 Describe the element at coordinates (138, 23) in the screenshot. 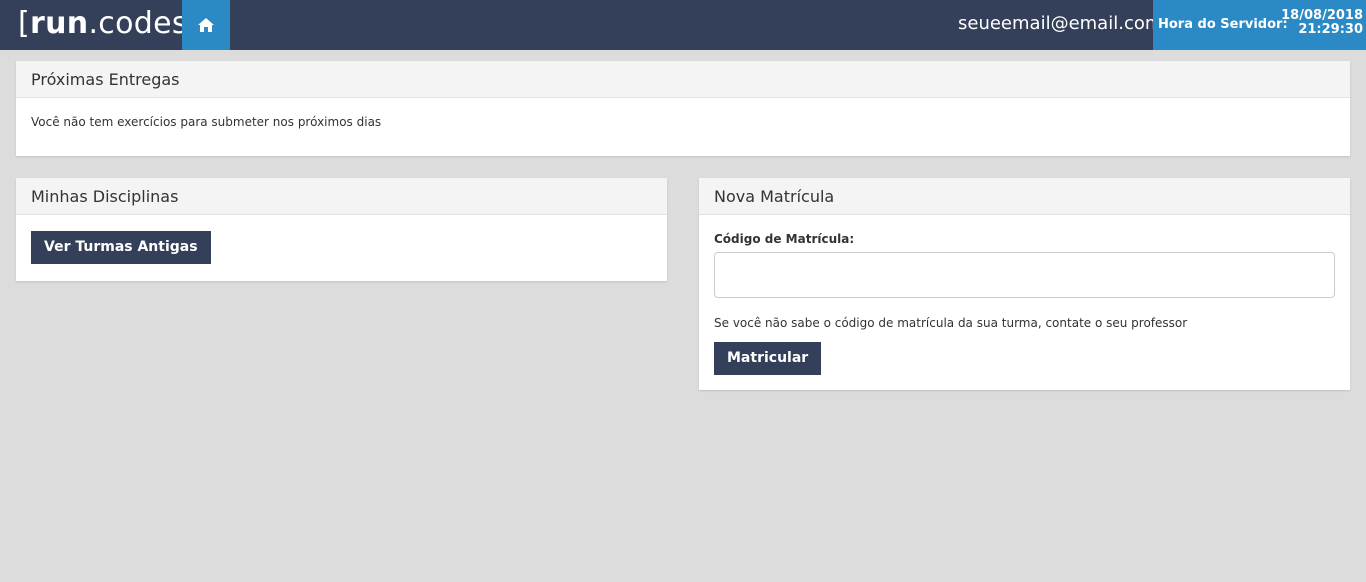

I see `logo-codes: .codes` at that location.